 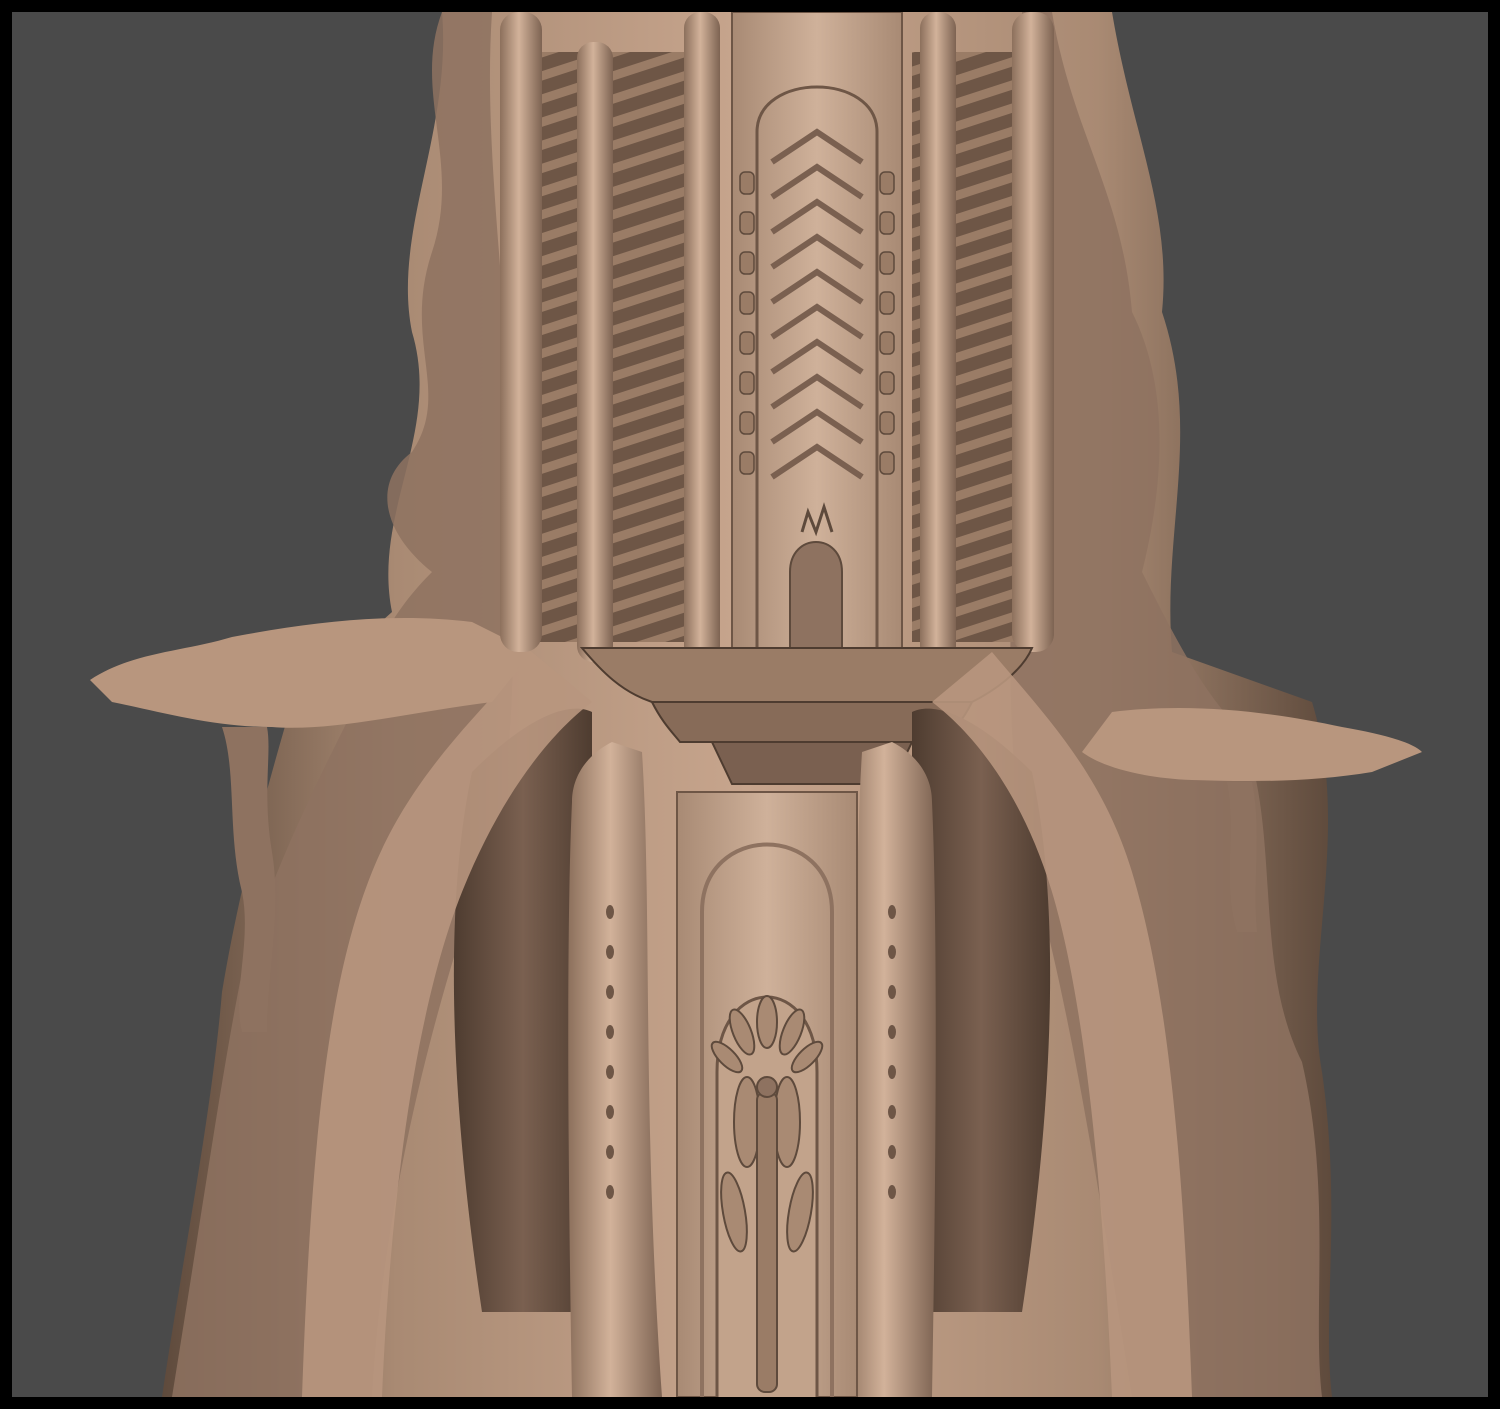 What do you see at coordinates (617, 347) in the screenshot?
I see `upper-left-vault` at bounding box center [617, 347].